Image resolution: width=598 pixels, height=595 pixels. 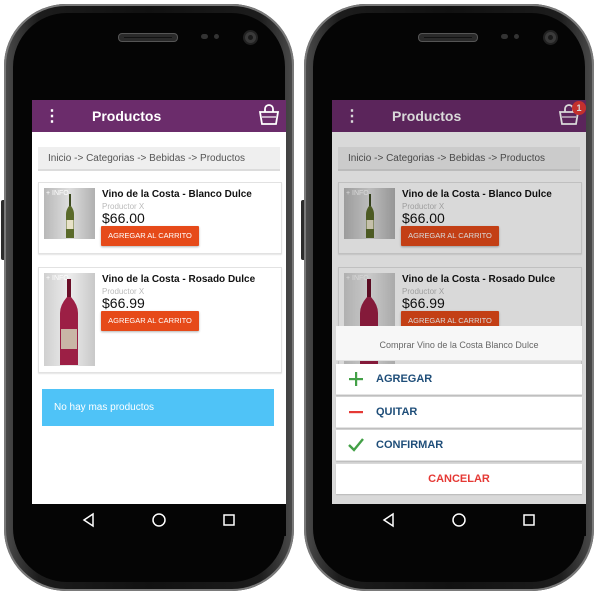 What do you see at coordinates (459, 379) in the screenshot?
I see `add-quantity-option: AGREGAR` at bounding box center [459, 379].